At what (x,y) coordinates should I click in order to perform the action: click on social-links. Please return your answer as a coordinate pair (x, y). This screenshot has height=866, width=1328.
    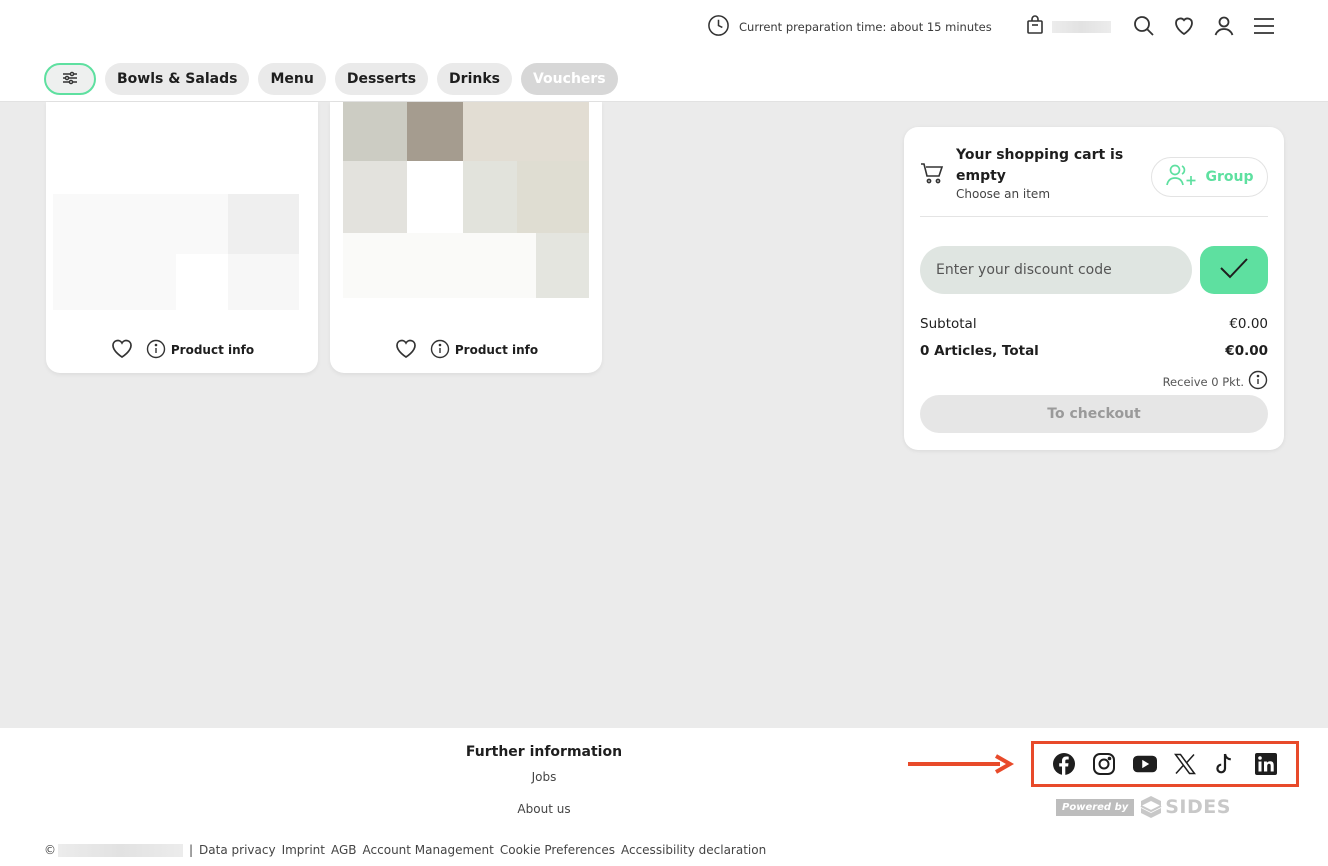
    Looking at the image, I should click on (1165, 764).